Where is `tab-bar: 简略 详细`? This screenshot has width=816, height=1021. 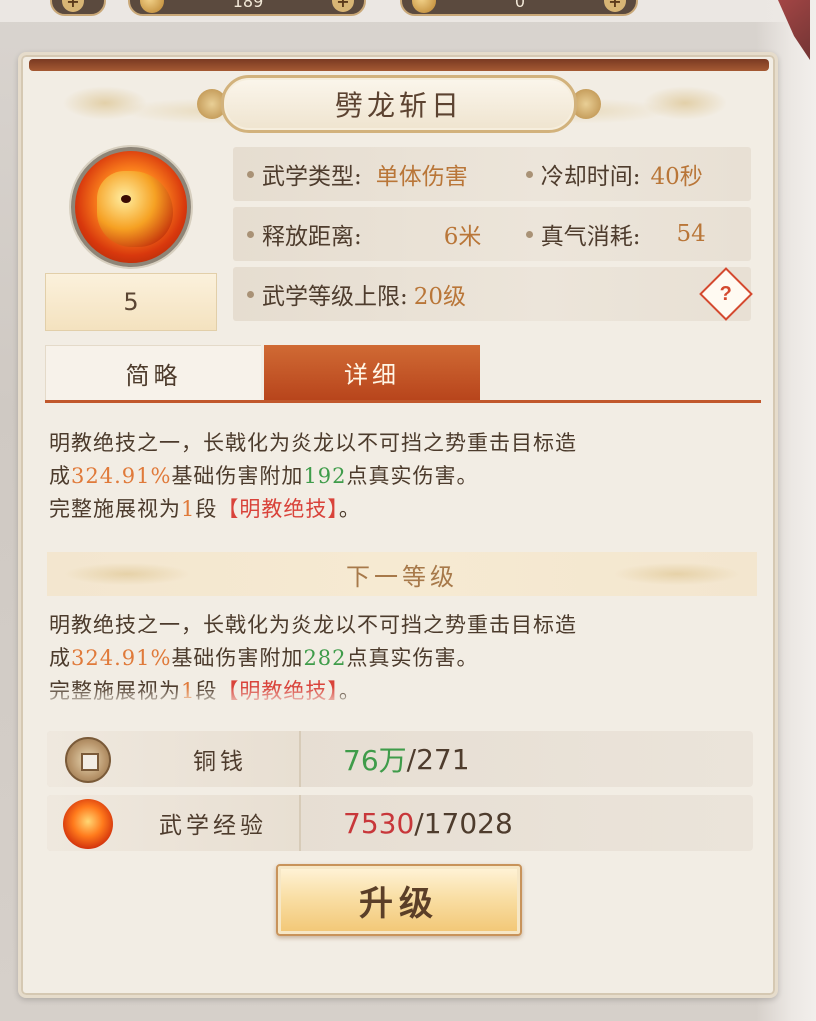 tab-bar: 简略 详细 is located at coordinates (403, 374).